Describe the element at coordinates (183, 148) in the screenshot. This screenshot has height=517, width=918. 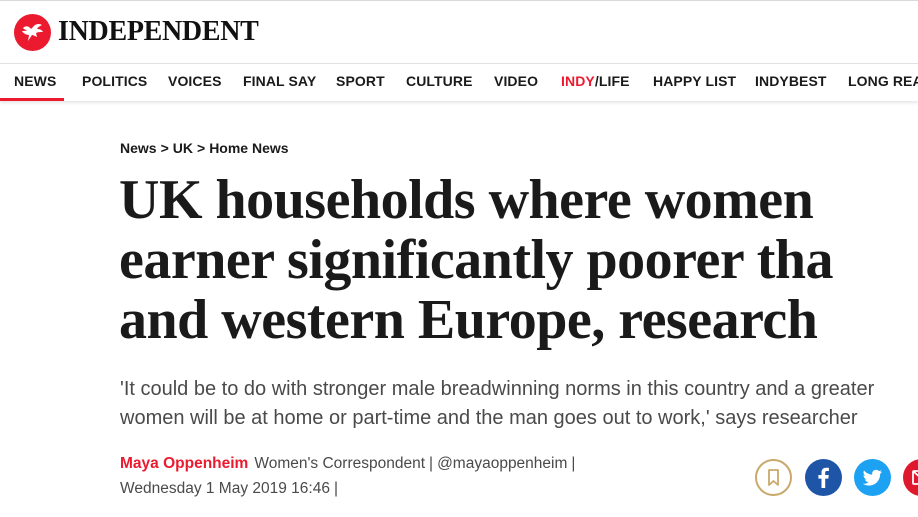
I see `breadcrumb-uk: UK` at that location.